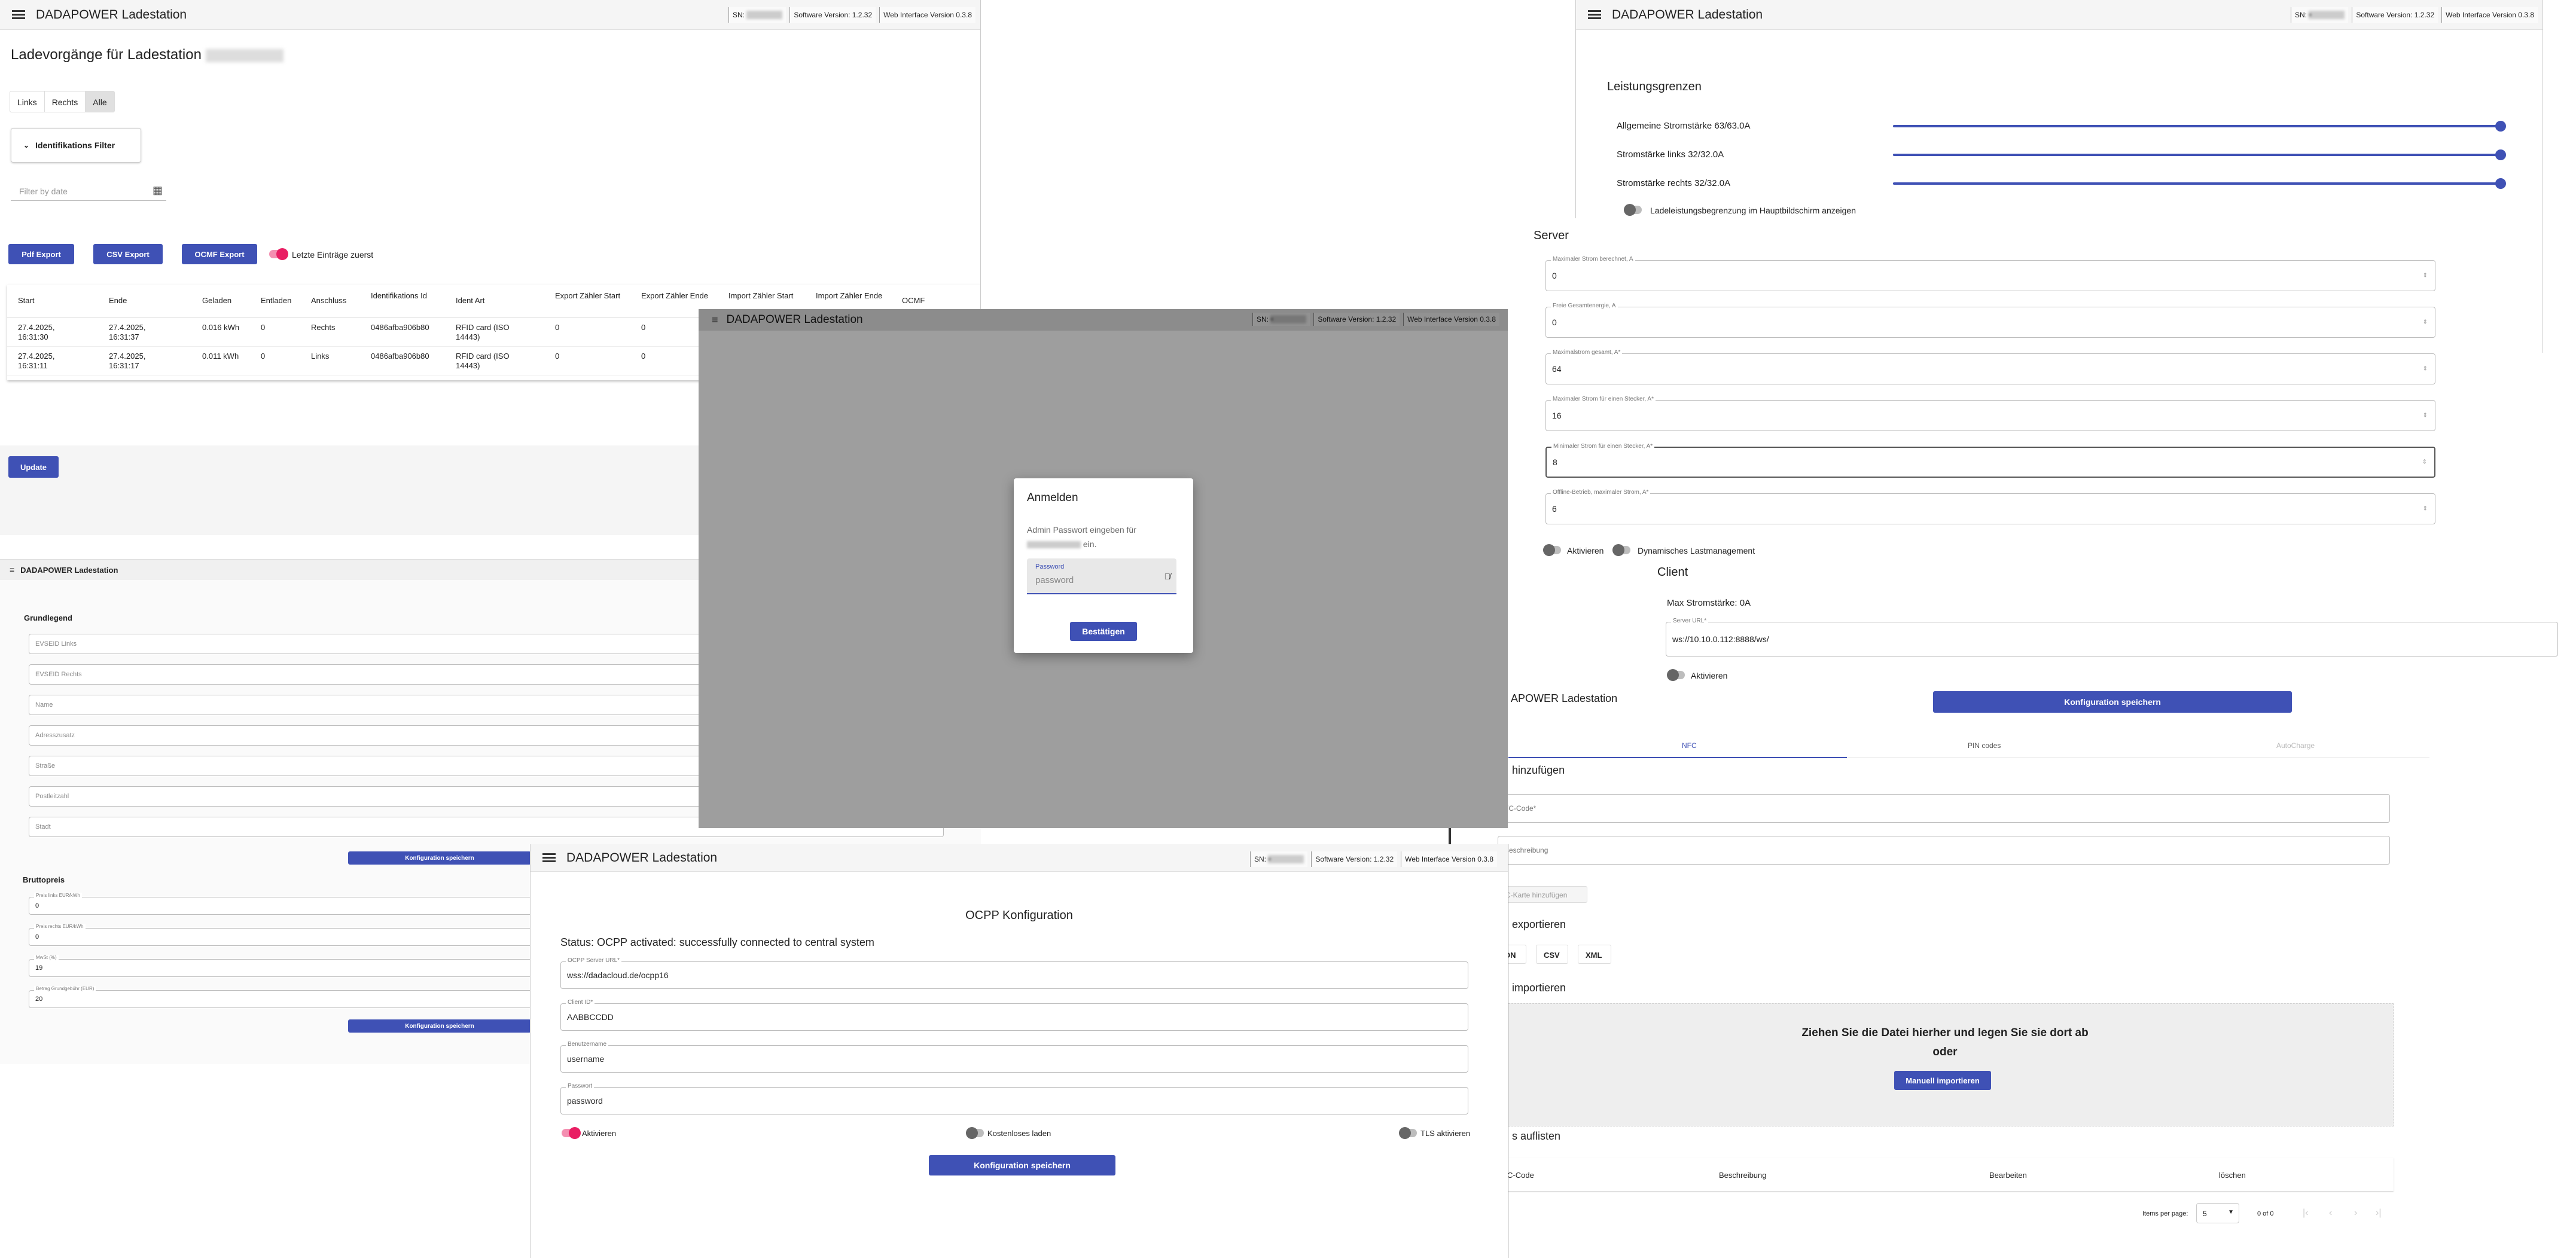  Describe the element at coordinates (1450, 837) in the screenshot. I see `divider` at that location.